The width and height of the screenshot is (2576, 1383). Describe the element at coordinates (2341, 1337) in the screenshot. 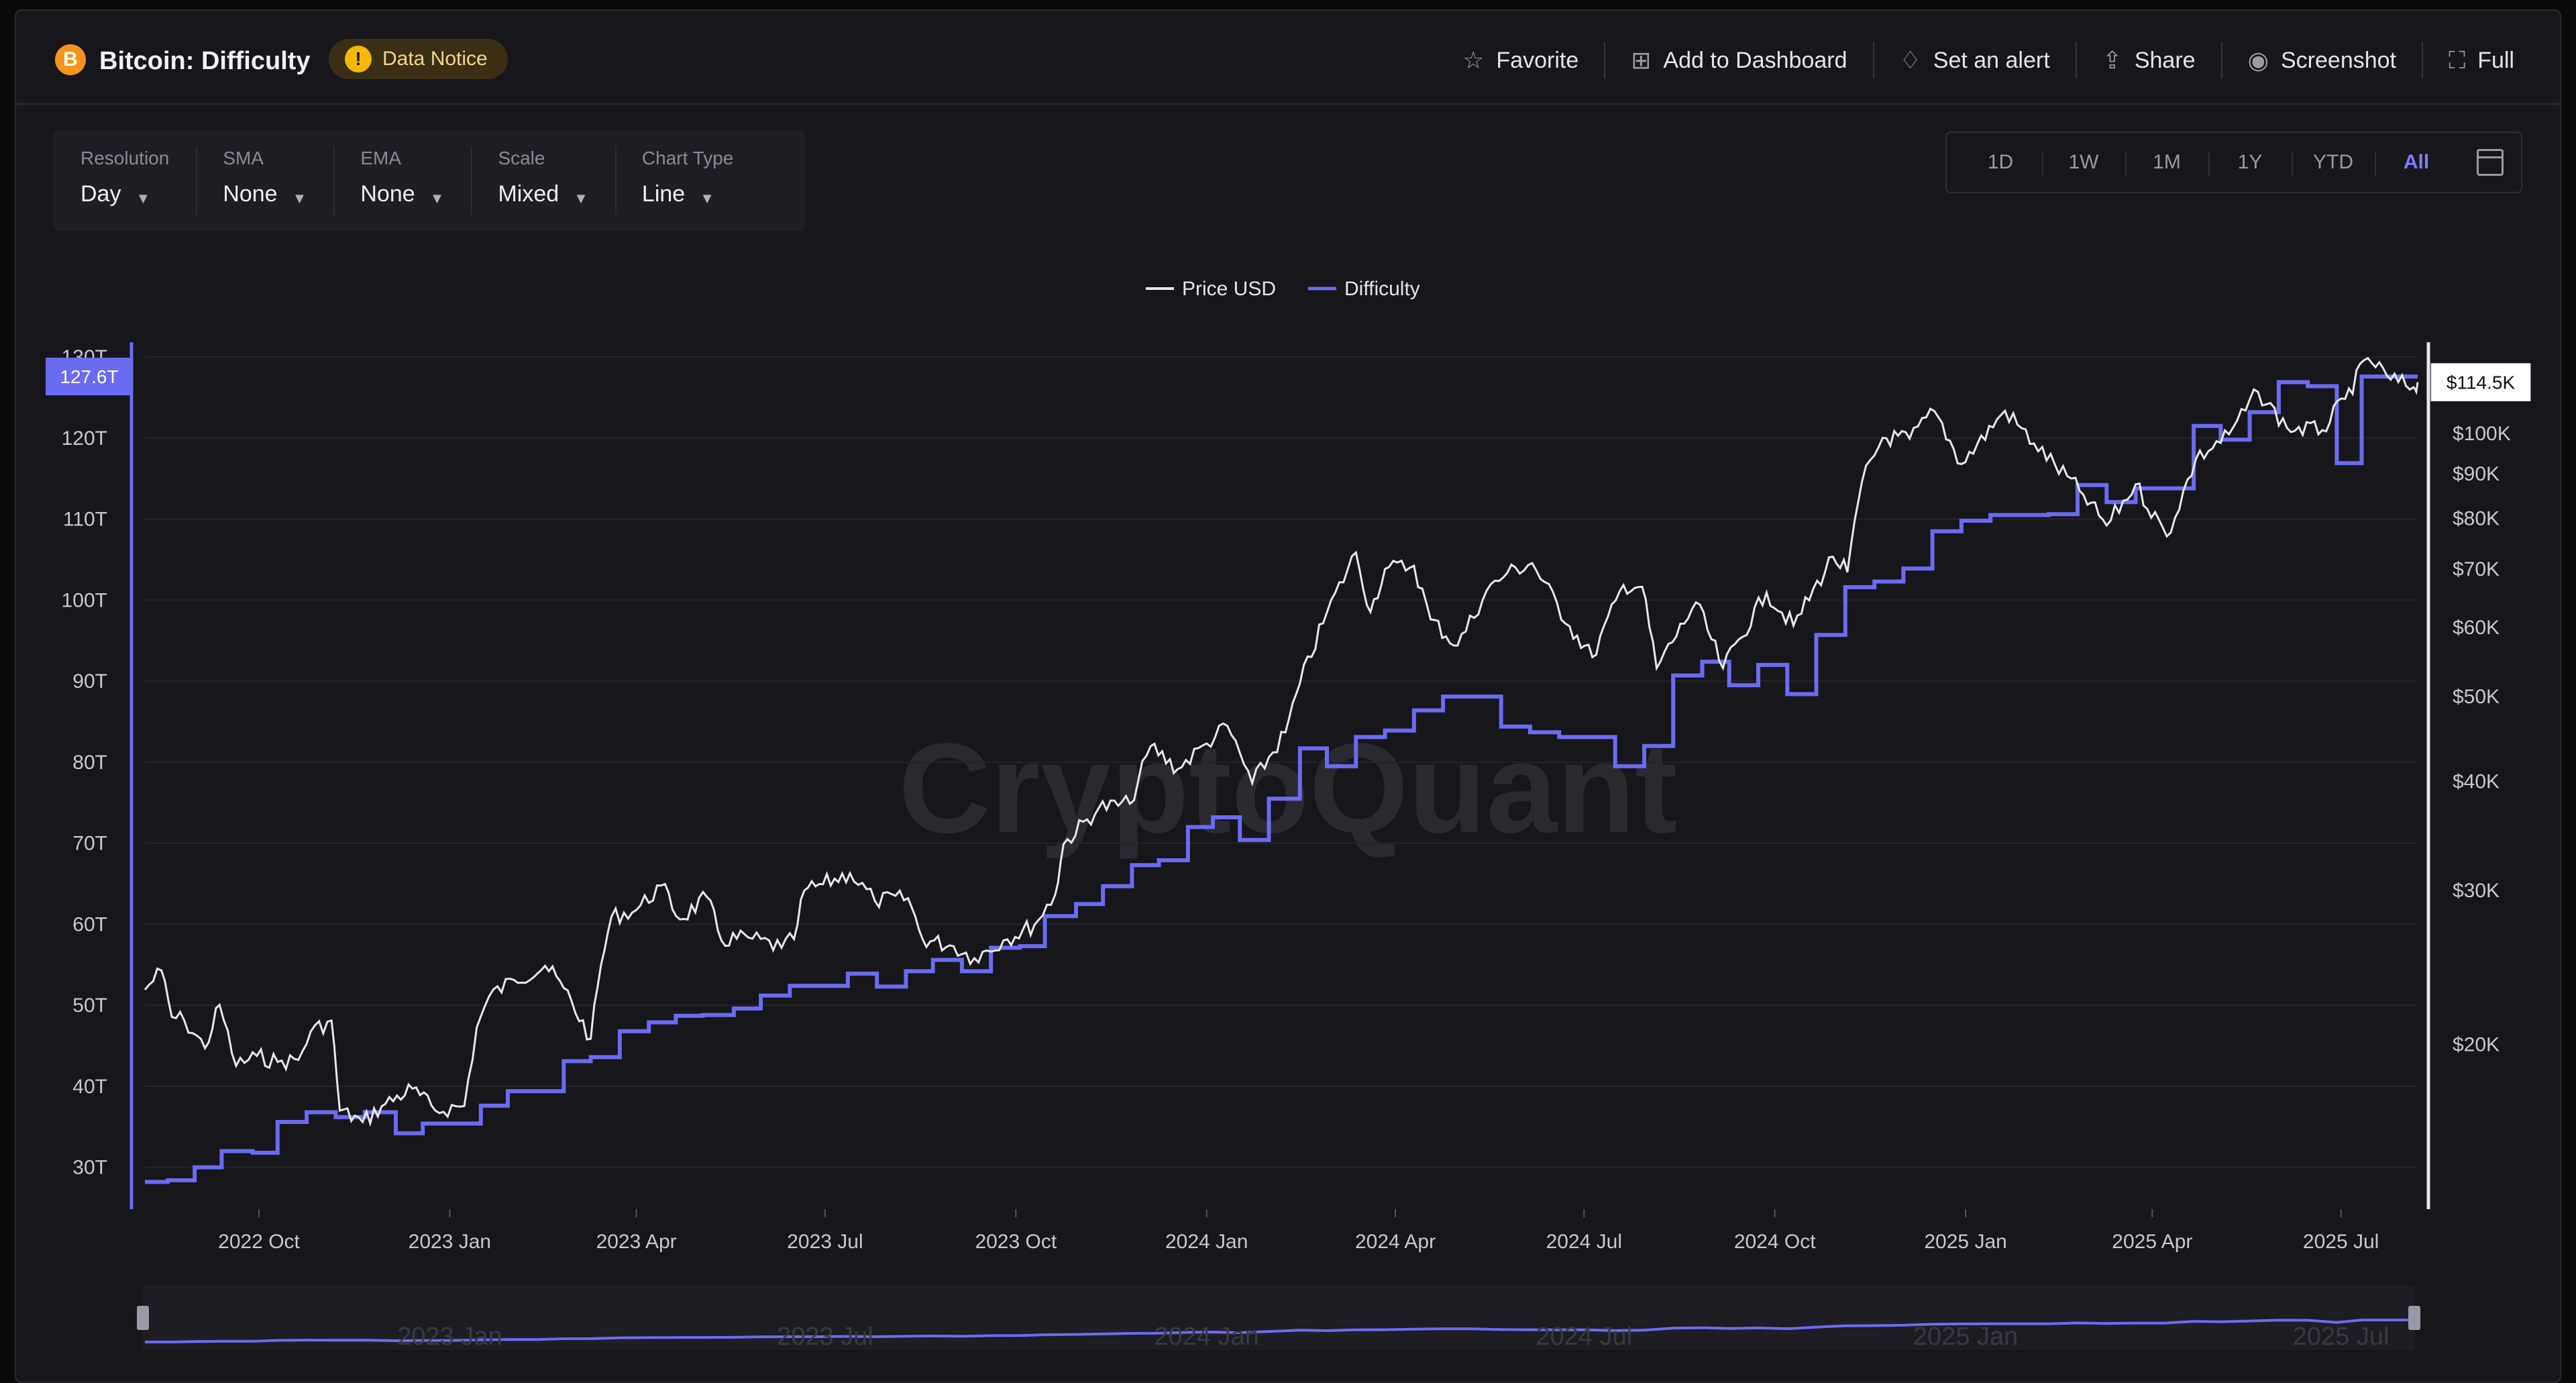

I see `navigator-tick-label: 2025 Jul` at that location.